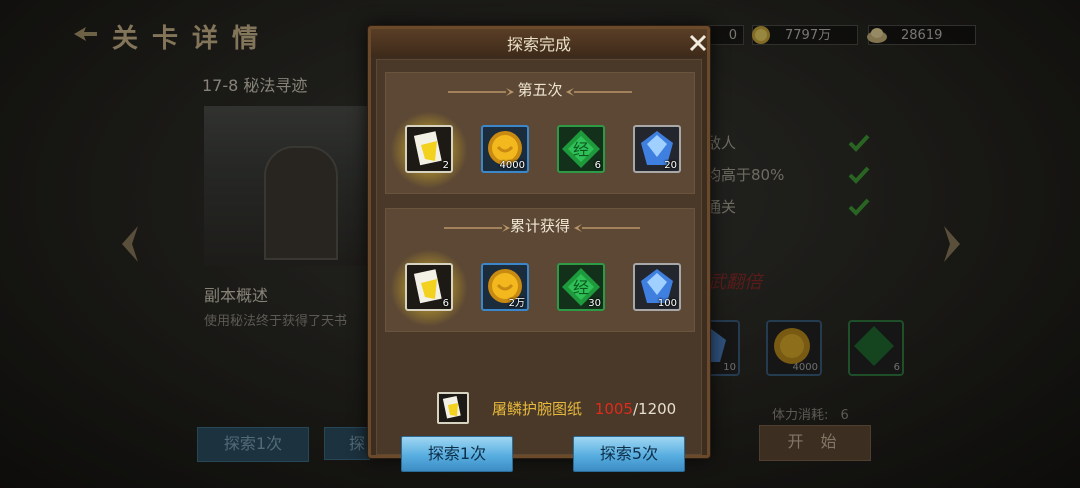 The image size is (1080, 488). Describe the element at coordinates (584, 408) in the screenshot. I see `blueprint-label: 屠鳞护腕图纸 1005/1200` at that location.